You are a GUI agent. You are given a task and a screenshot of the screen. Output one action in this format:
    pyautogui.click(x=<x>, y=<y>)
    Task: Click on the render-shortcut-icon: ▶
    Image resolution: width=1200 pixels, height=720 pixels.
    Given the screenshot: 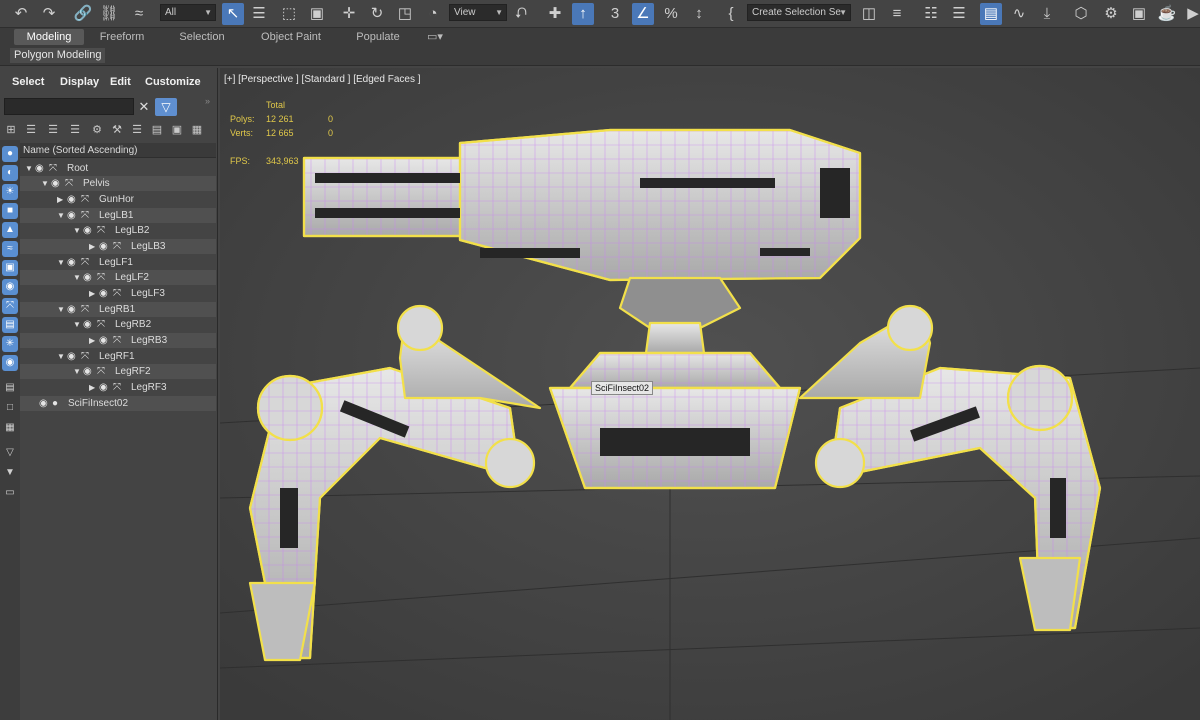 What is the action you would take?
    pyautogui.click(x=1191, y=14)
    